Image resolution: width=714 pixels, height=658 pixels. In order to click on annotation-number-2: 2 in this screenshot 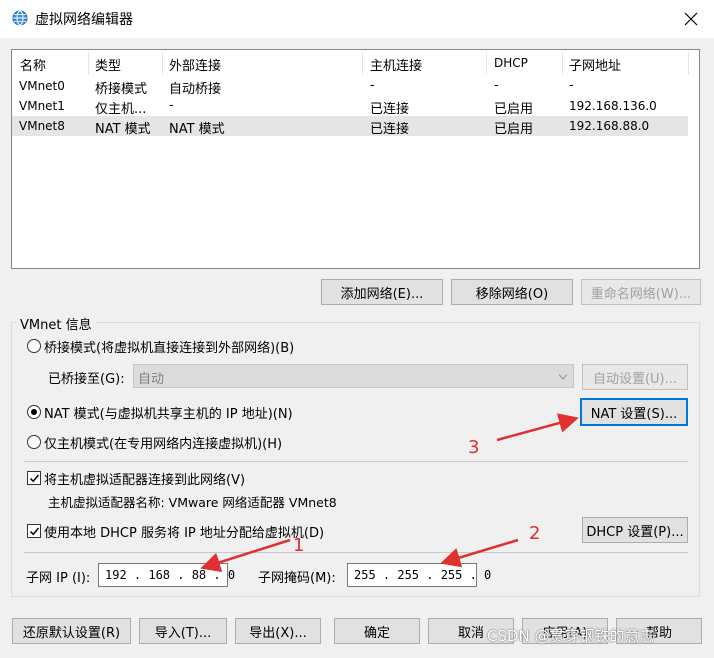, I will do `click(535, 533)`.